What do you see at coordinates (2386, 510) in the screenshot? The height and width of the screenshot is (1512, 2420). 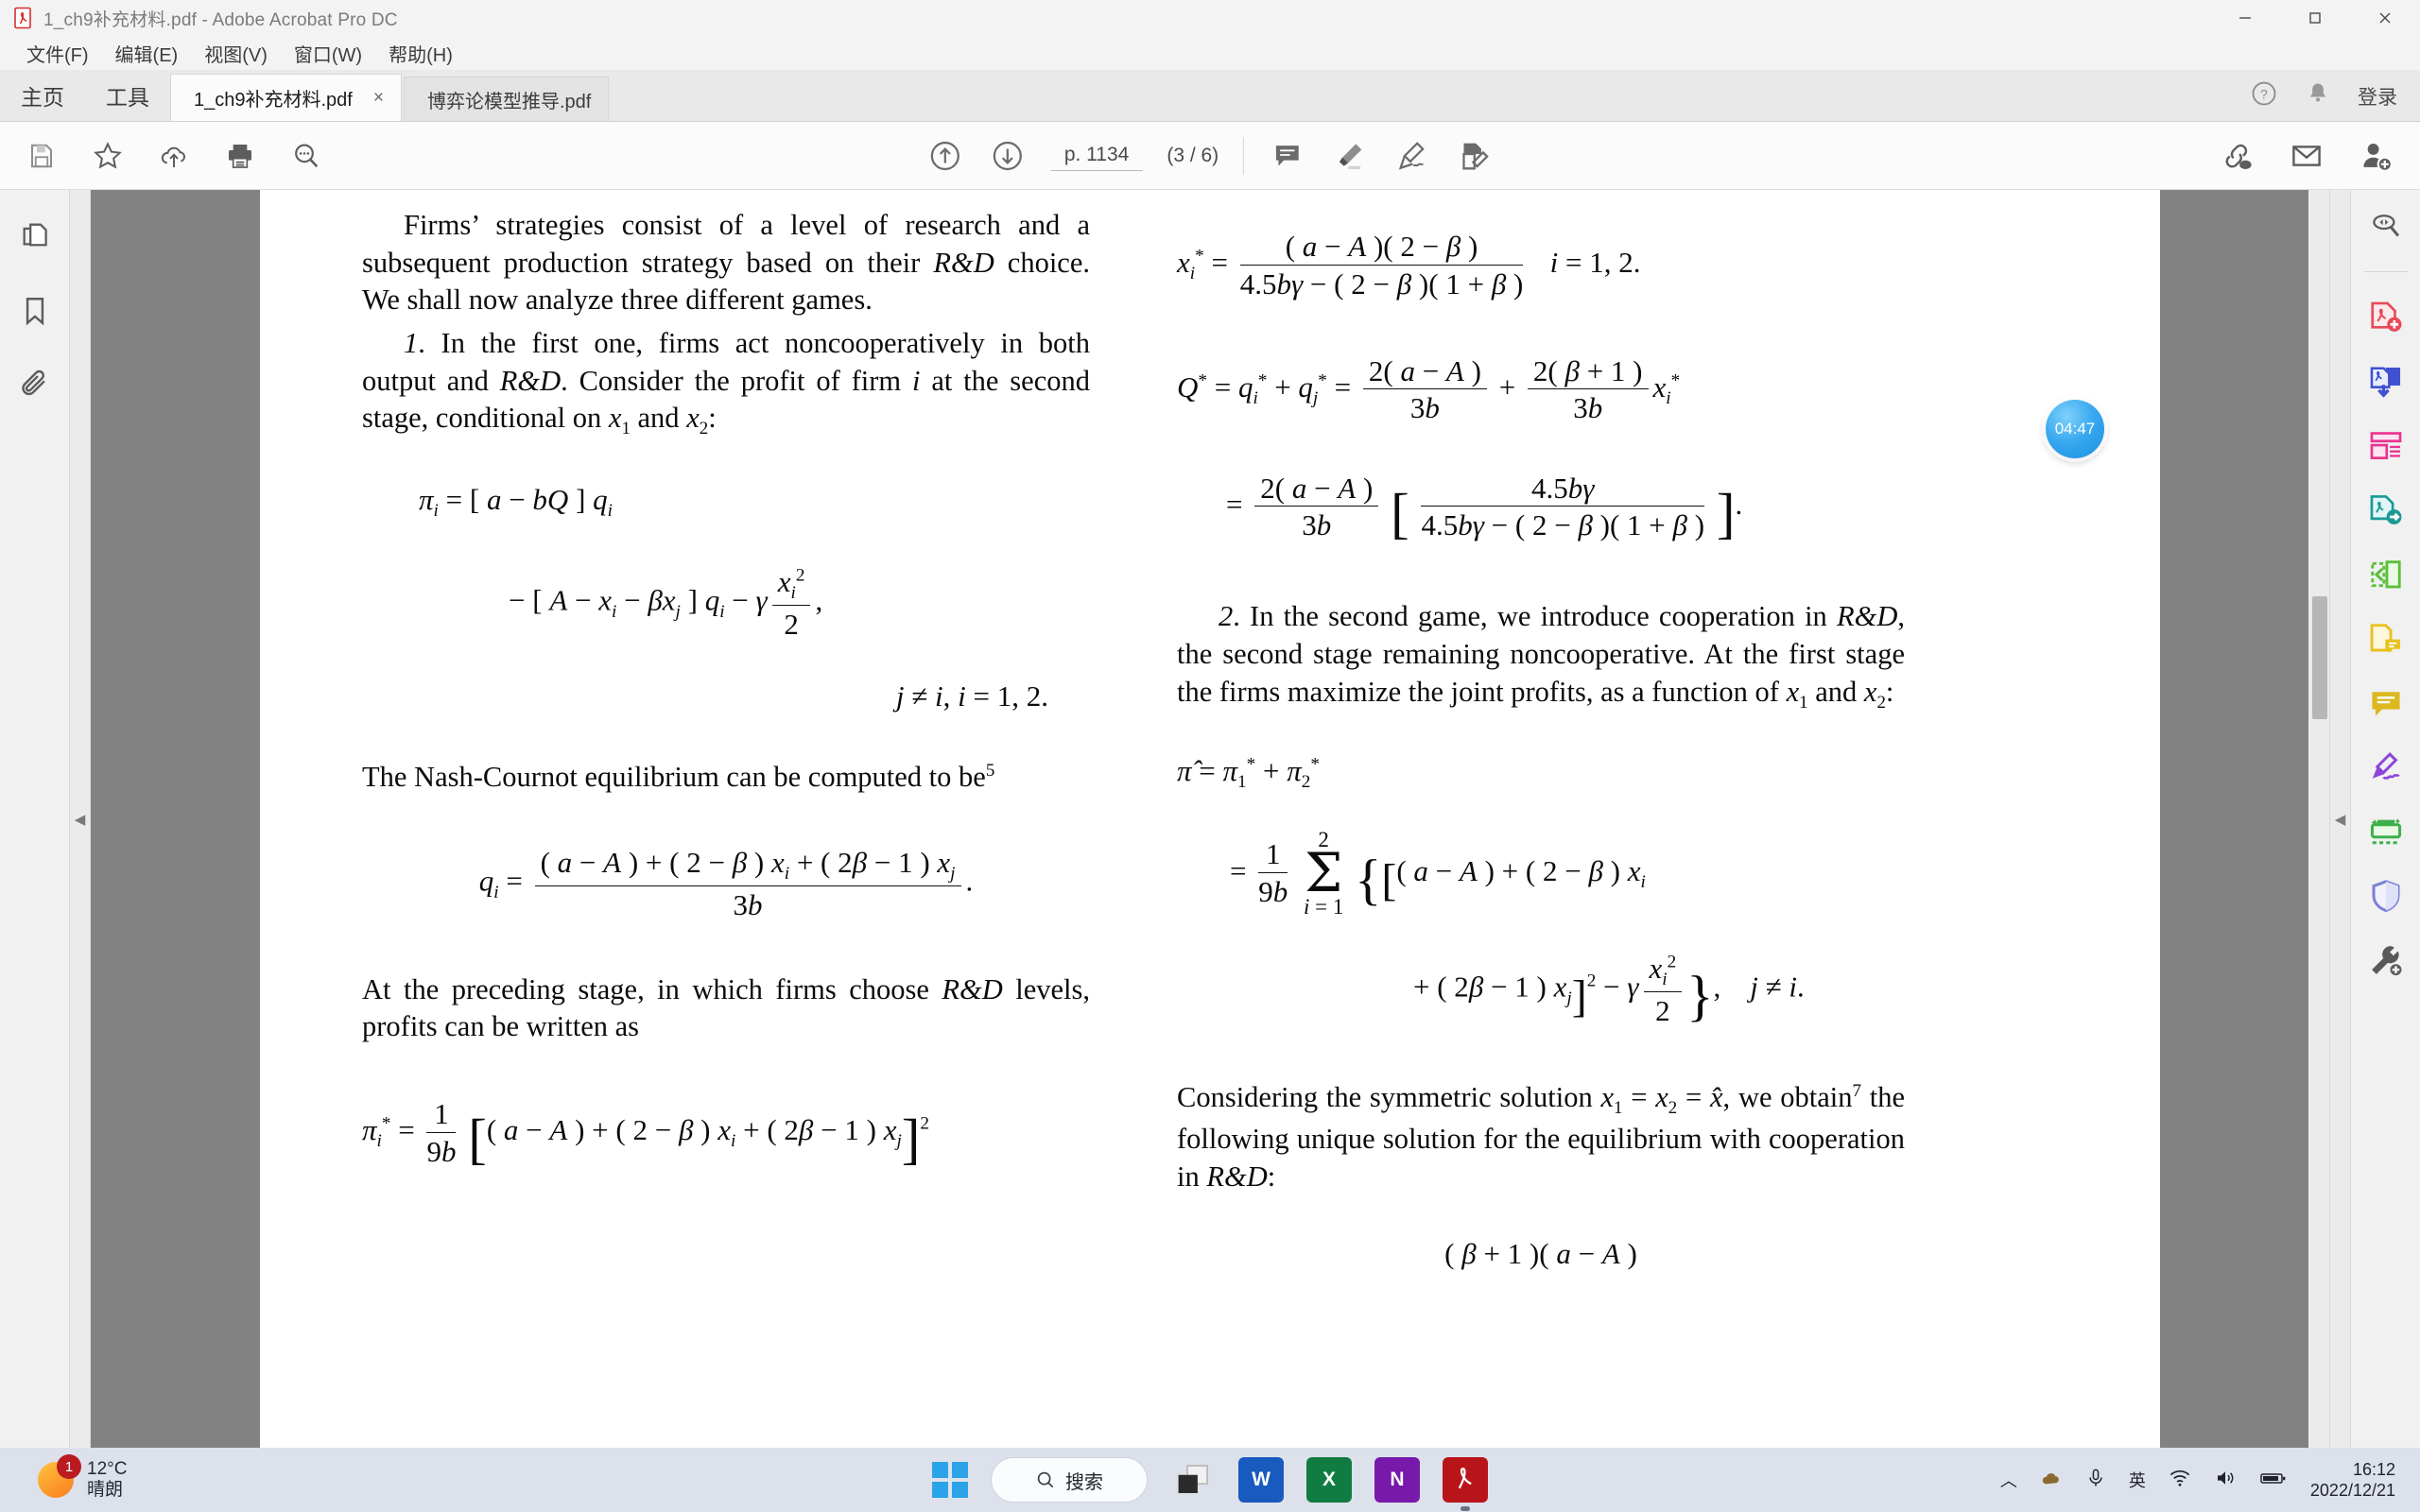 I see `export-pdf-icon` at bounding box center [2386, 510].